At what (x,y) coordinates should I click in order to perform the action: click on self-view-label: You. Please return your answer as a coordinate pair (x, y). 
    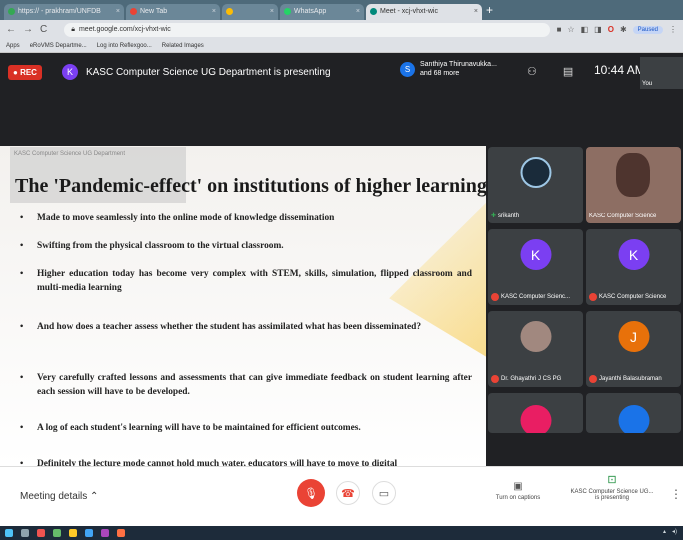
    Looking at the image, I should click on (647, 84).